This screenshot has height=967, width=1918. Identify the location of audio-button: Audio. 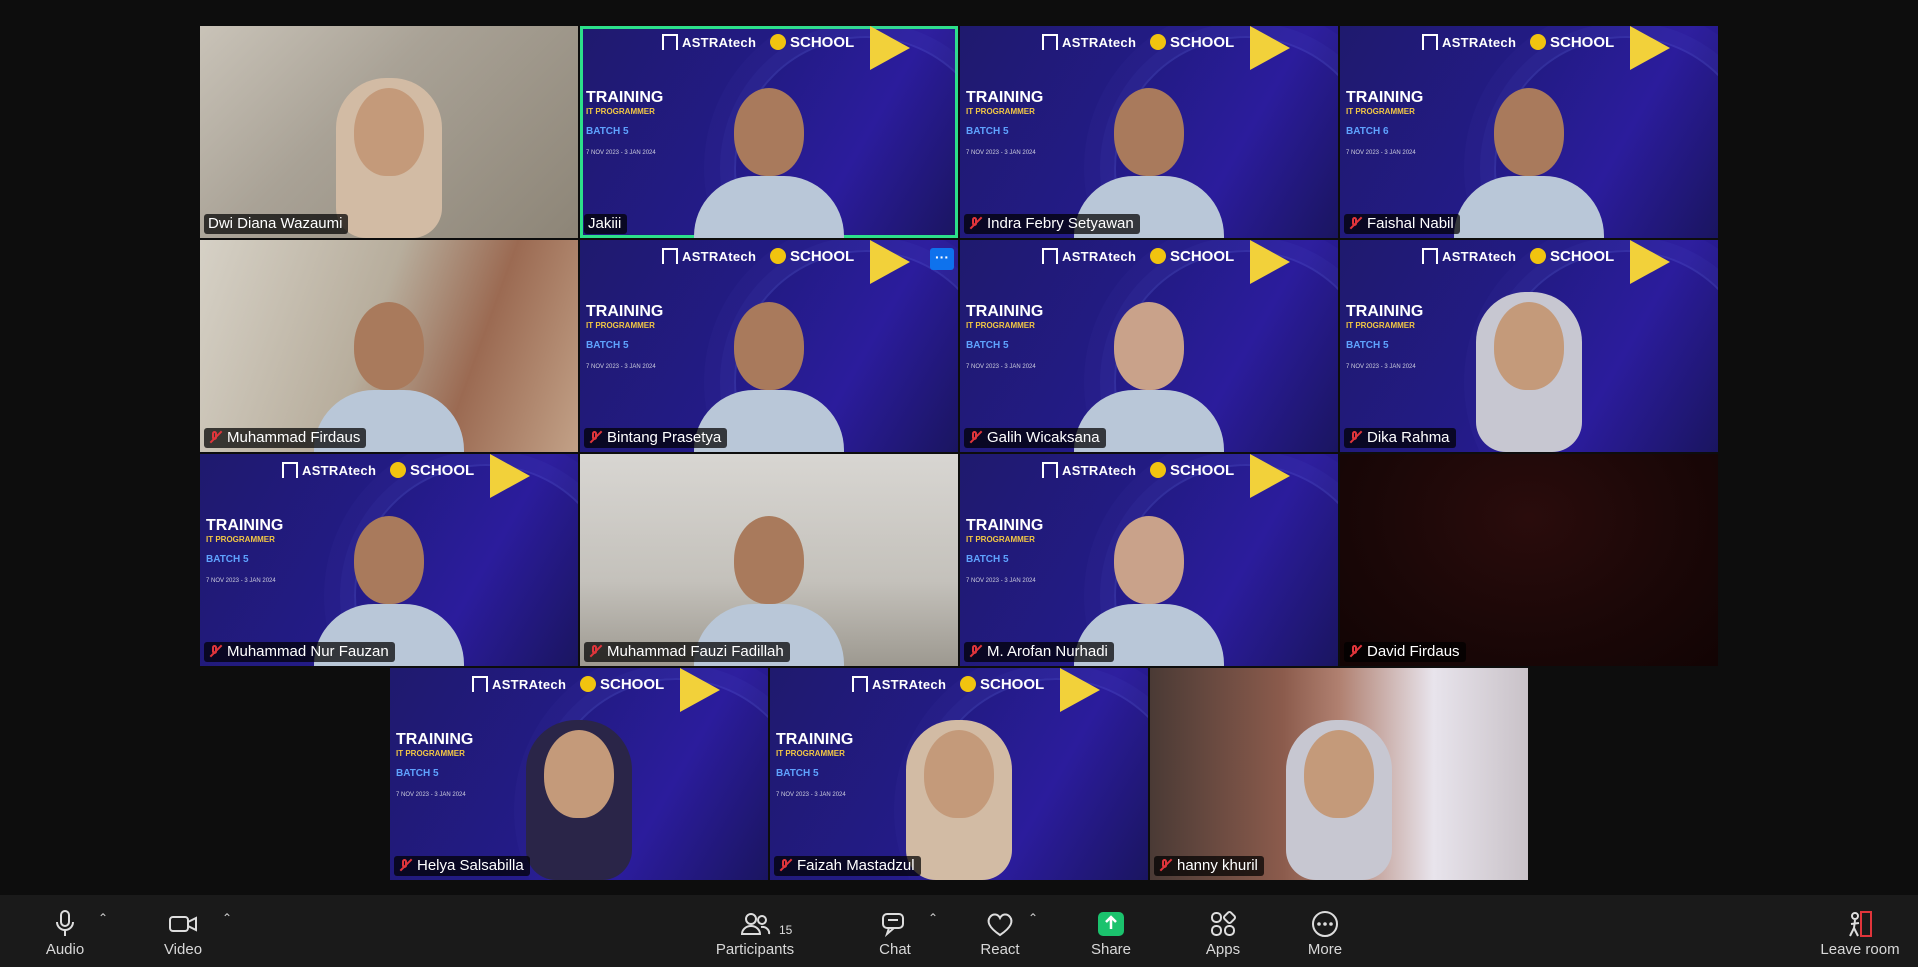
(65, 931).